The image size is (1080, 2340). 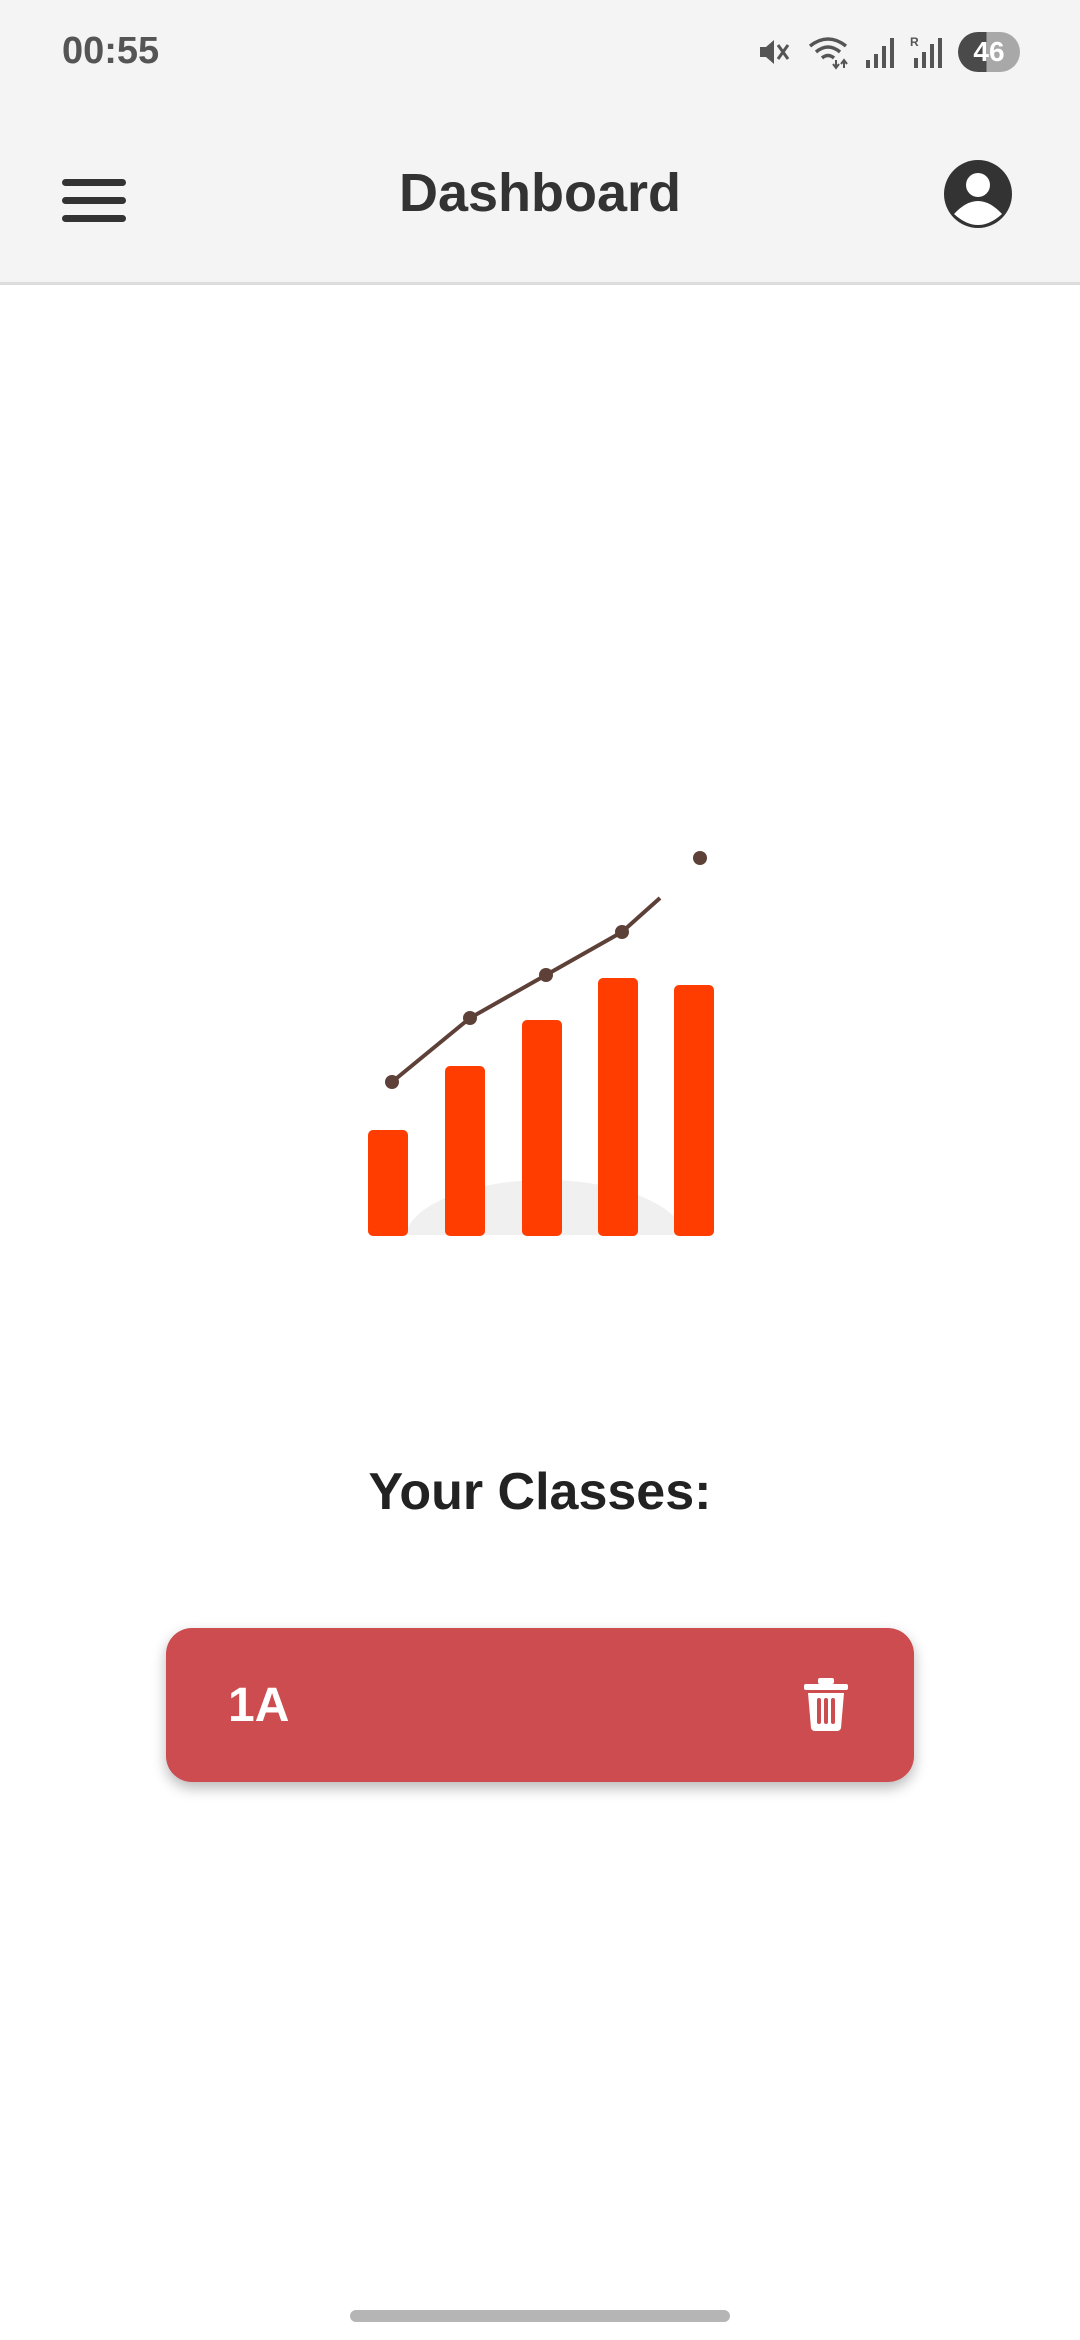 I want to click on status-bar: 00:55 R 46, so click(x=540, y=55).